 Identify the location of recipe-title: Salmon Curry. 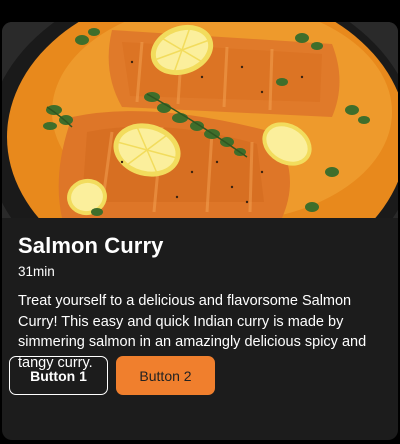
(91, 245).